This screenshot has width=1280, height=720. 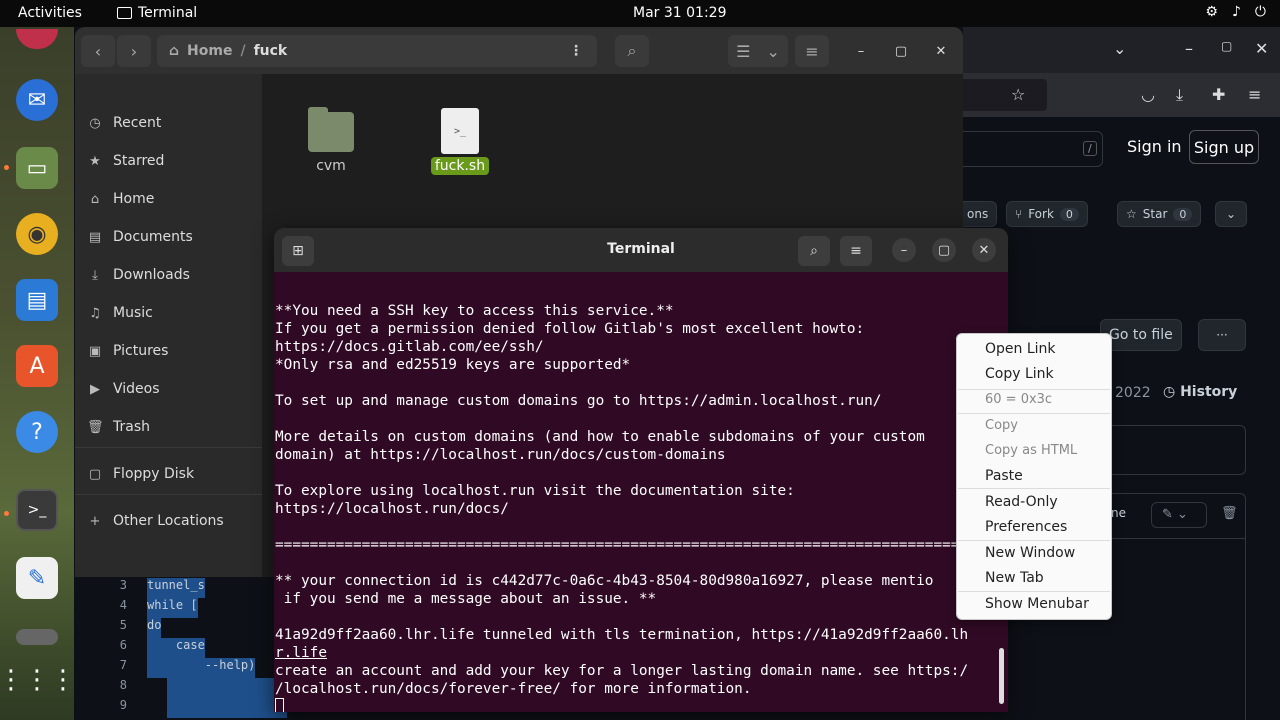 I want to click on sidebar-item-floppy-disk: ▢ Floppy Disk, so click(x=172, y=474).